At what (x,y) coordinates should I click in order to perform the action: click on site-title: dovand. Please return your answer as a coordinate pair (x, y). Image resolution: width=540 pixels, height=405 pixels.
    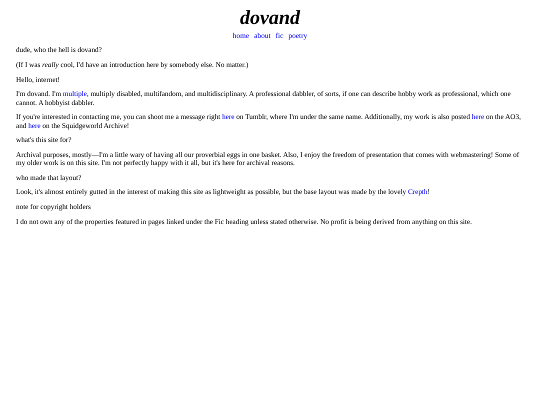
    Looking at the image, I should click on (270, 18).